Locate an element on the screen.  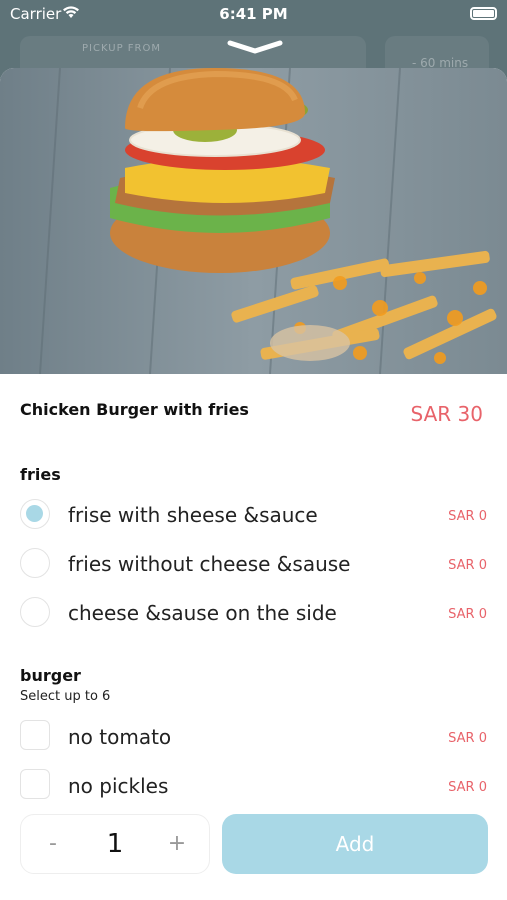
chevron-down-icon is located at coordinates (255, 47).